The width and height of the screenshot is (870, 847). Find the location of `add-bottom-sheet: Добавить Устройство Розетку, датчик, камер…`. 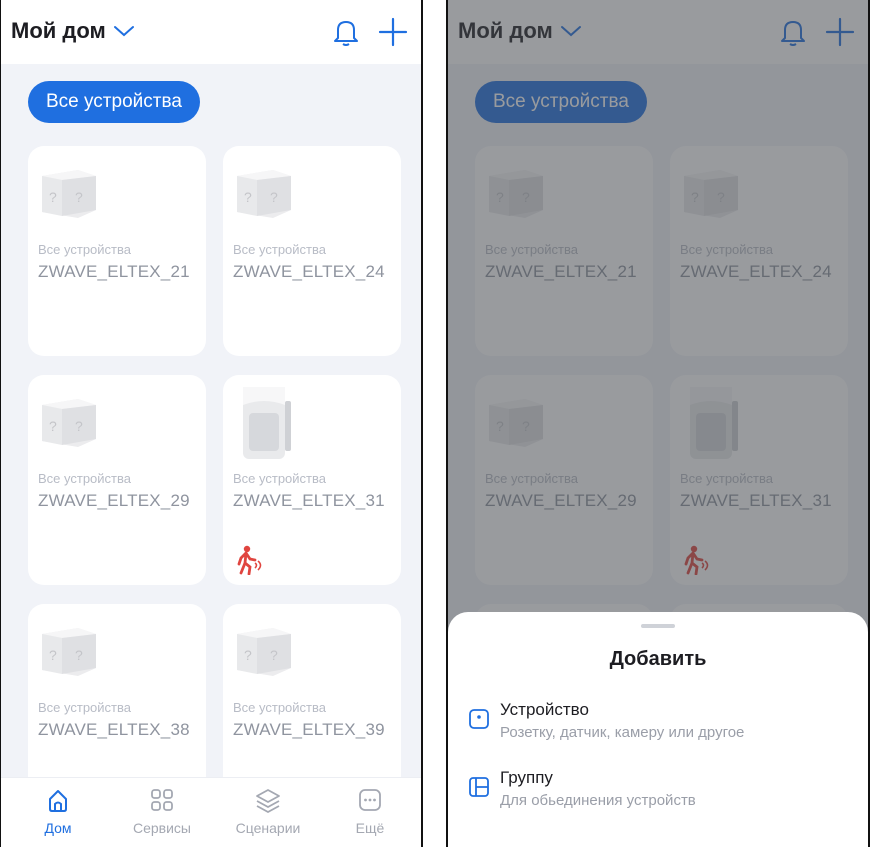

add-bottom-sheet: Добавить Устройство Розетку, датчик, камер… is located at coordinates (658, 729).